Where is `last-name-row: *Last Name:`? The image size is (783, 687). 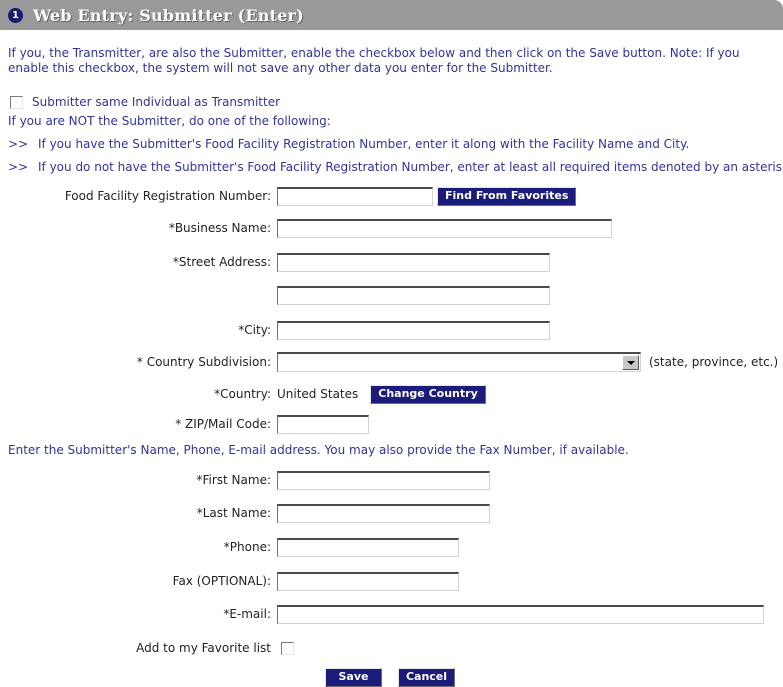
last-name-row: *Last Name: is located at coordinates (245, 513).